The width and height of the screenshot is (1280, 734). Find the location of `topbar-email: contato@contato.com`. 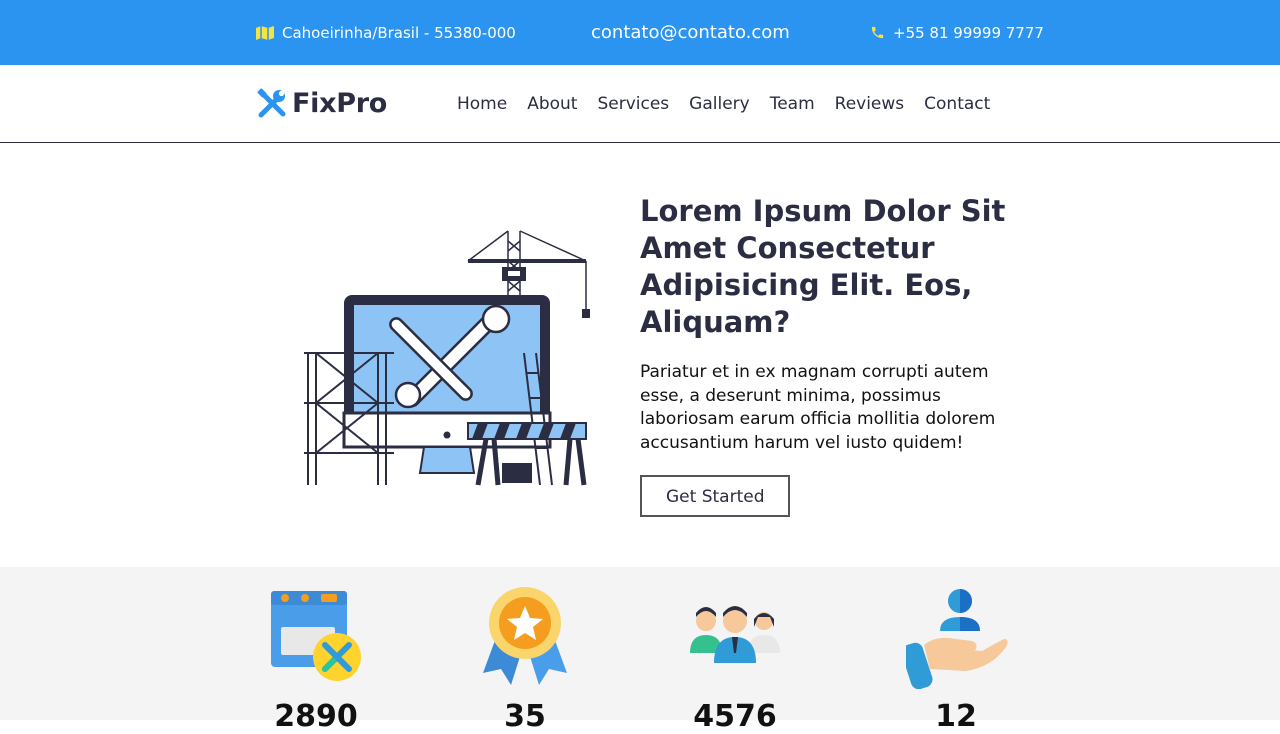

topbar-email: contato@contato.com is located at coordinates (690, 32).